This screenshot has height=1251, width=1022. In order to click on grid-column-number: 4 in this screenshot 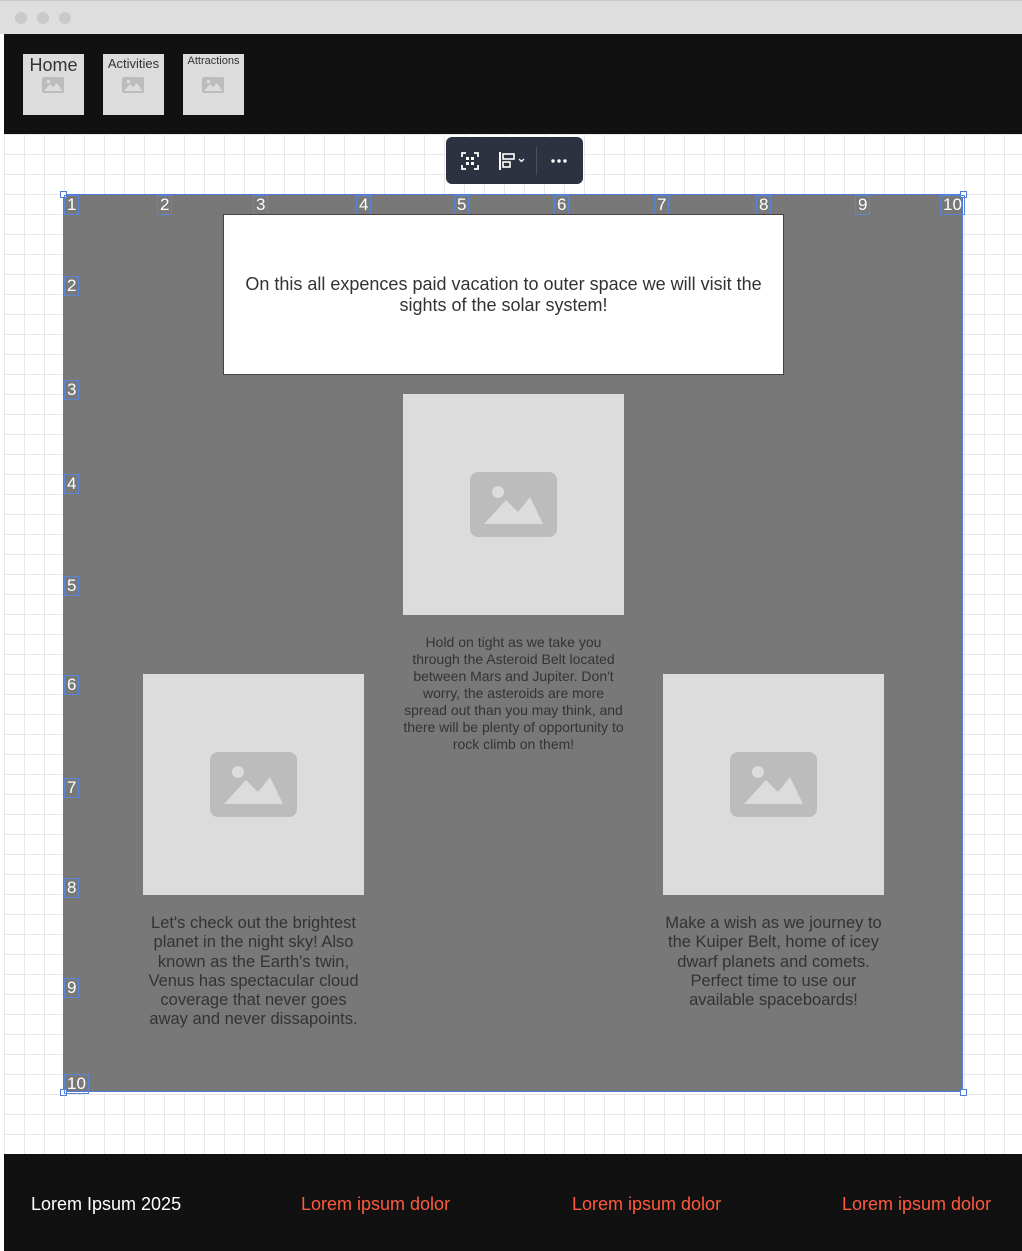, I will do `click(364, 205)`.